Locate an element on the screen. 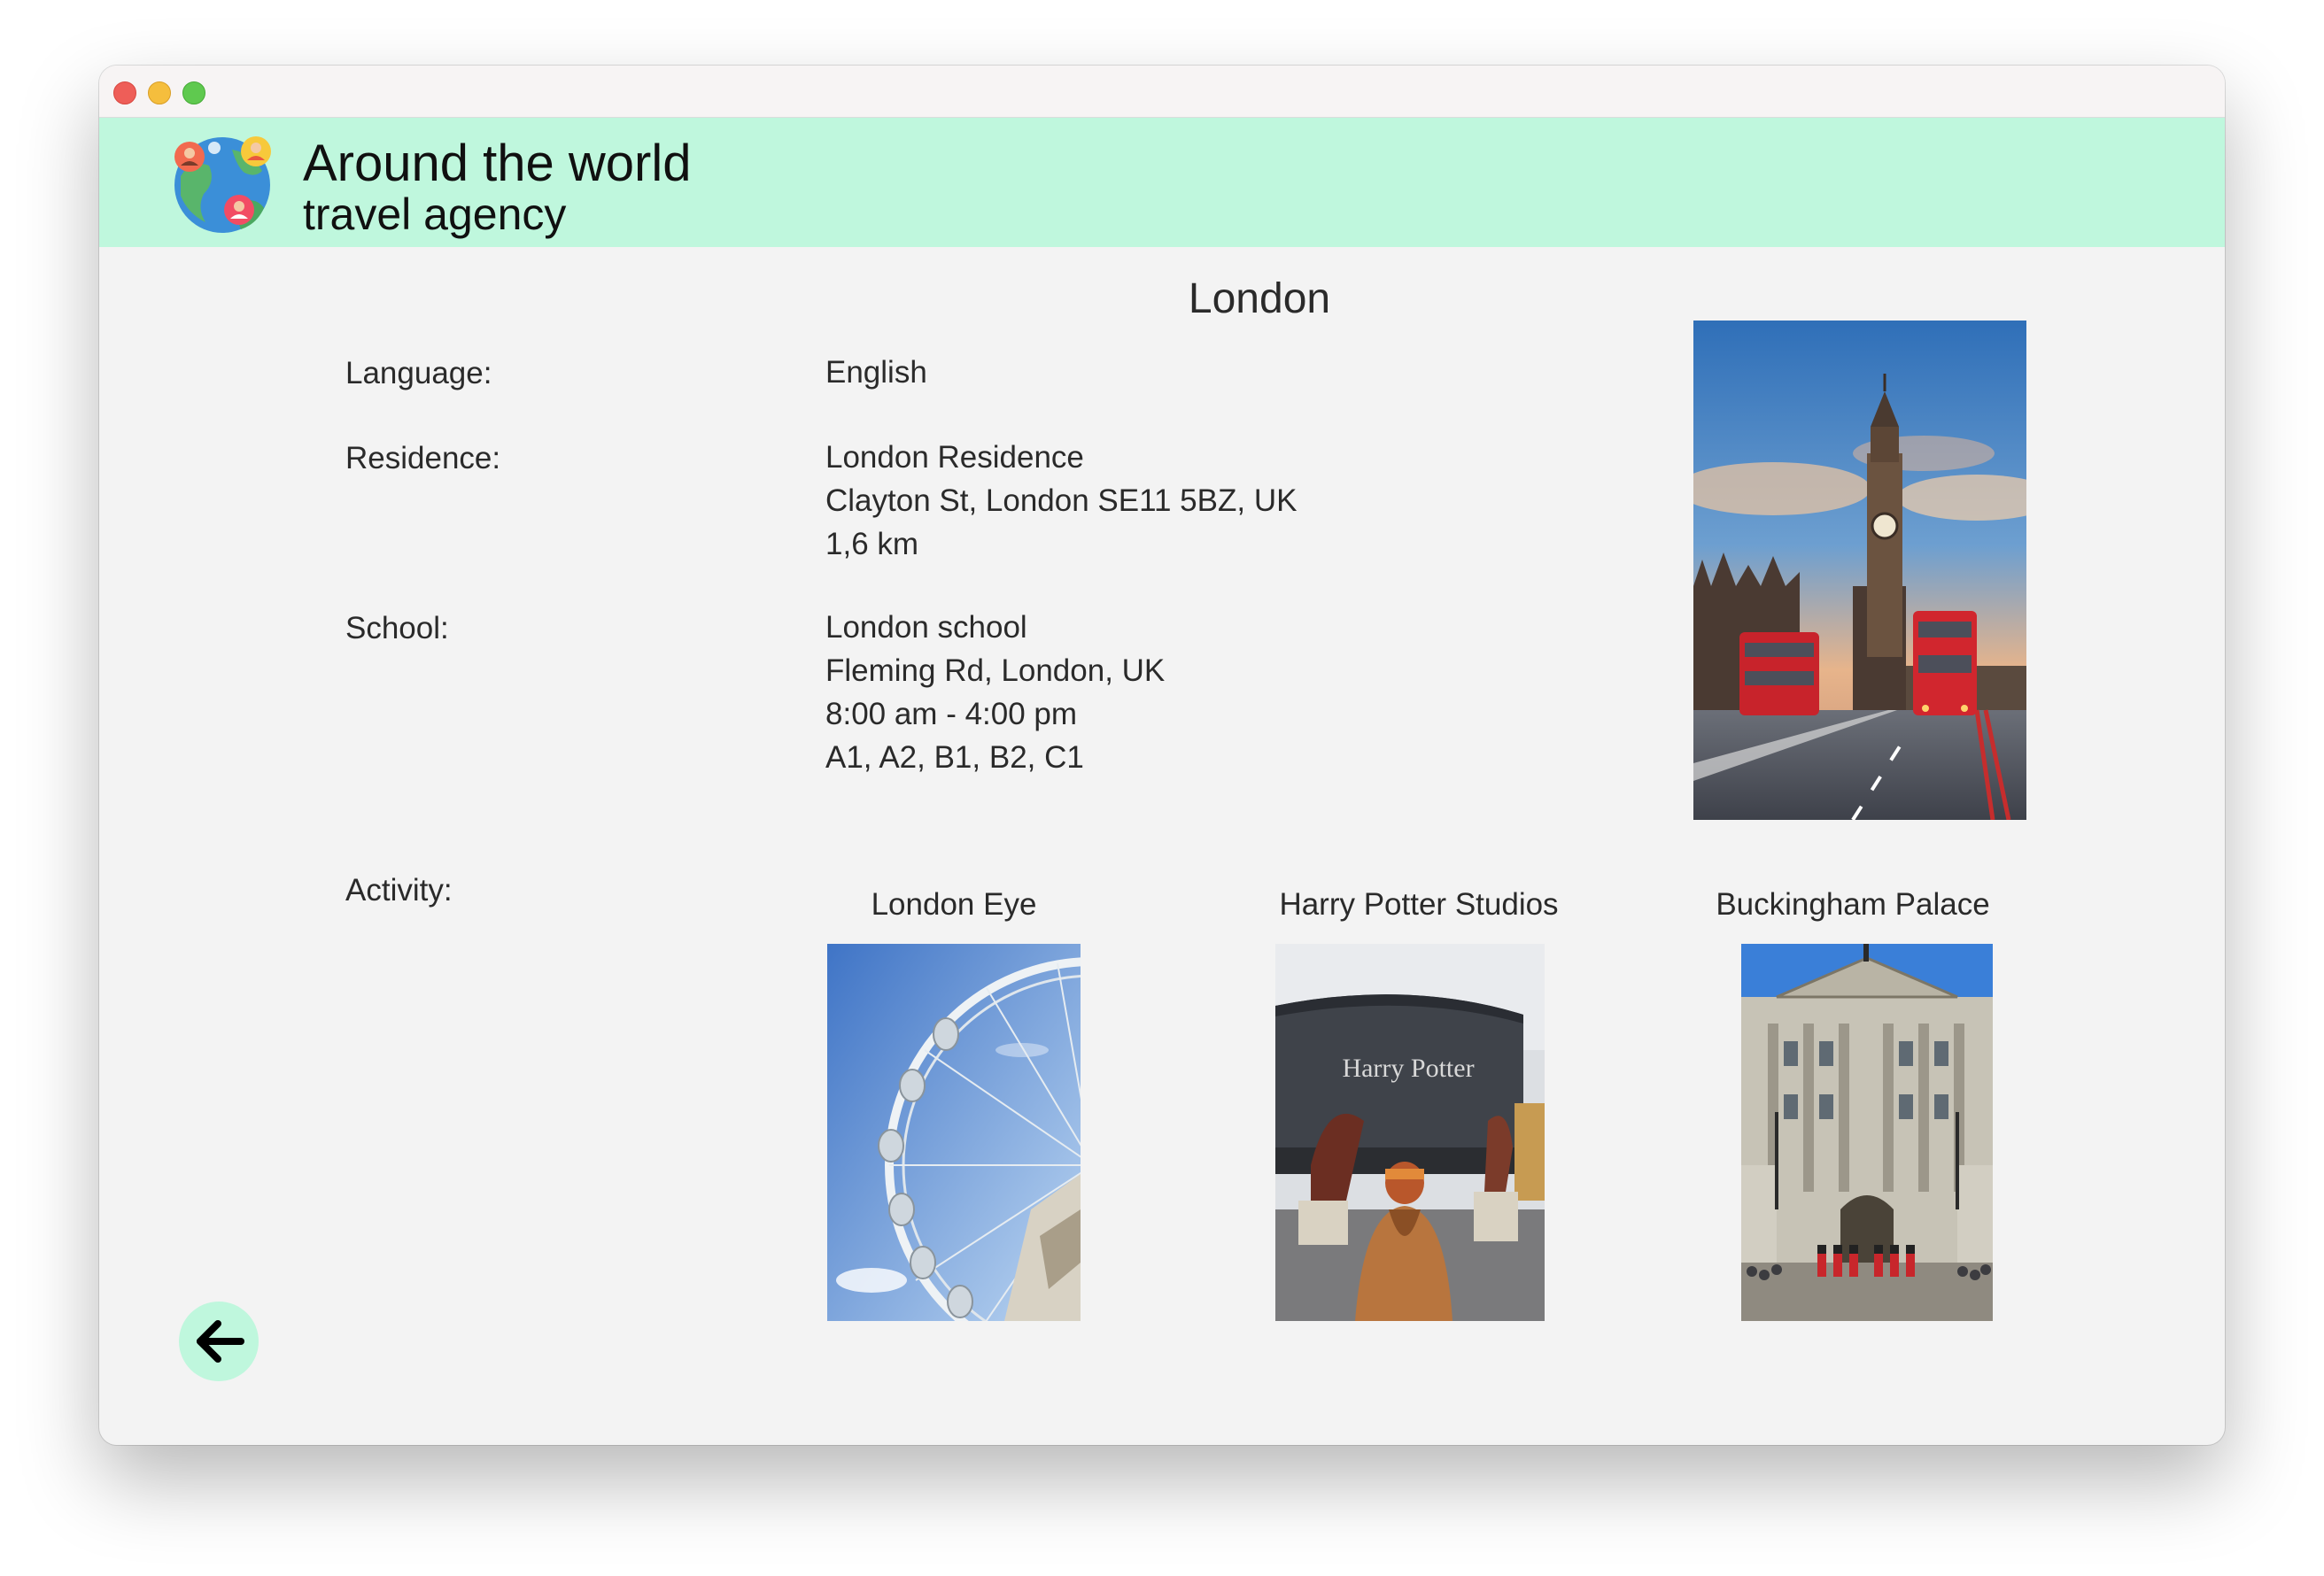 This screenshot has width=2324, height=1576. app-title: Around the world is located at coordinates (497, 163).